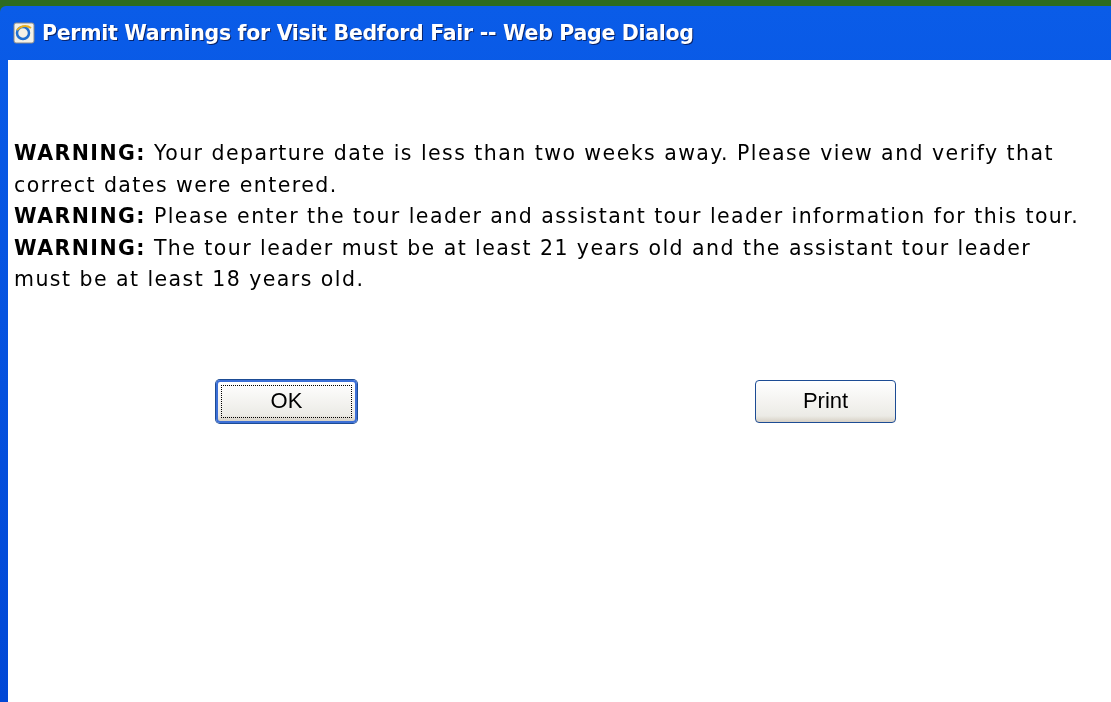  Describe the element at coordinates (286, 401) in the screenshot. I see `ok-button: OK` at that location.